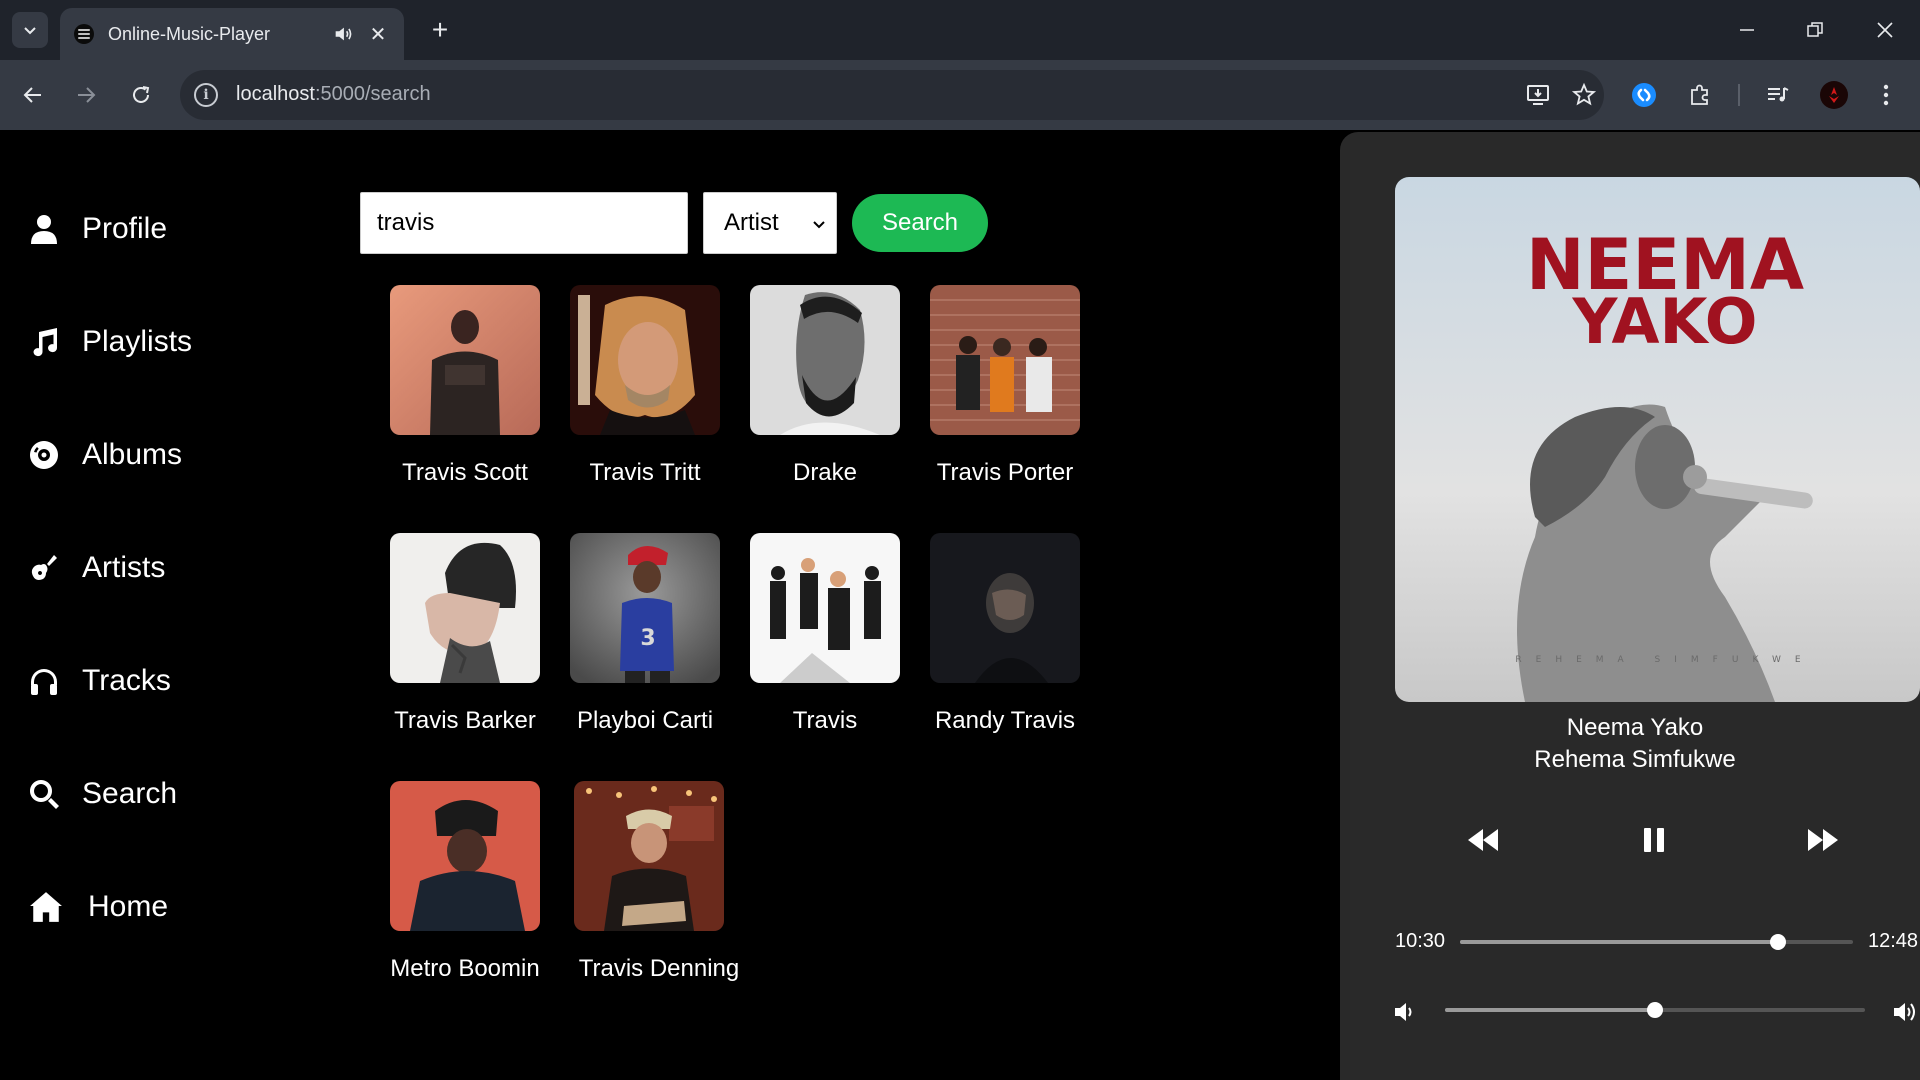 The height and width of the screenshot is (1080, 1920). Describe the element at coordinates (1700, 95) in the screenshot. I see `extensions-puzzle-icon` at that location.